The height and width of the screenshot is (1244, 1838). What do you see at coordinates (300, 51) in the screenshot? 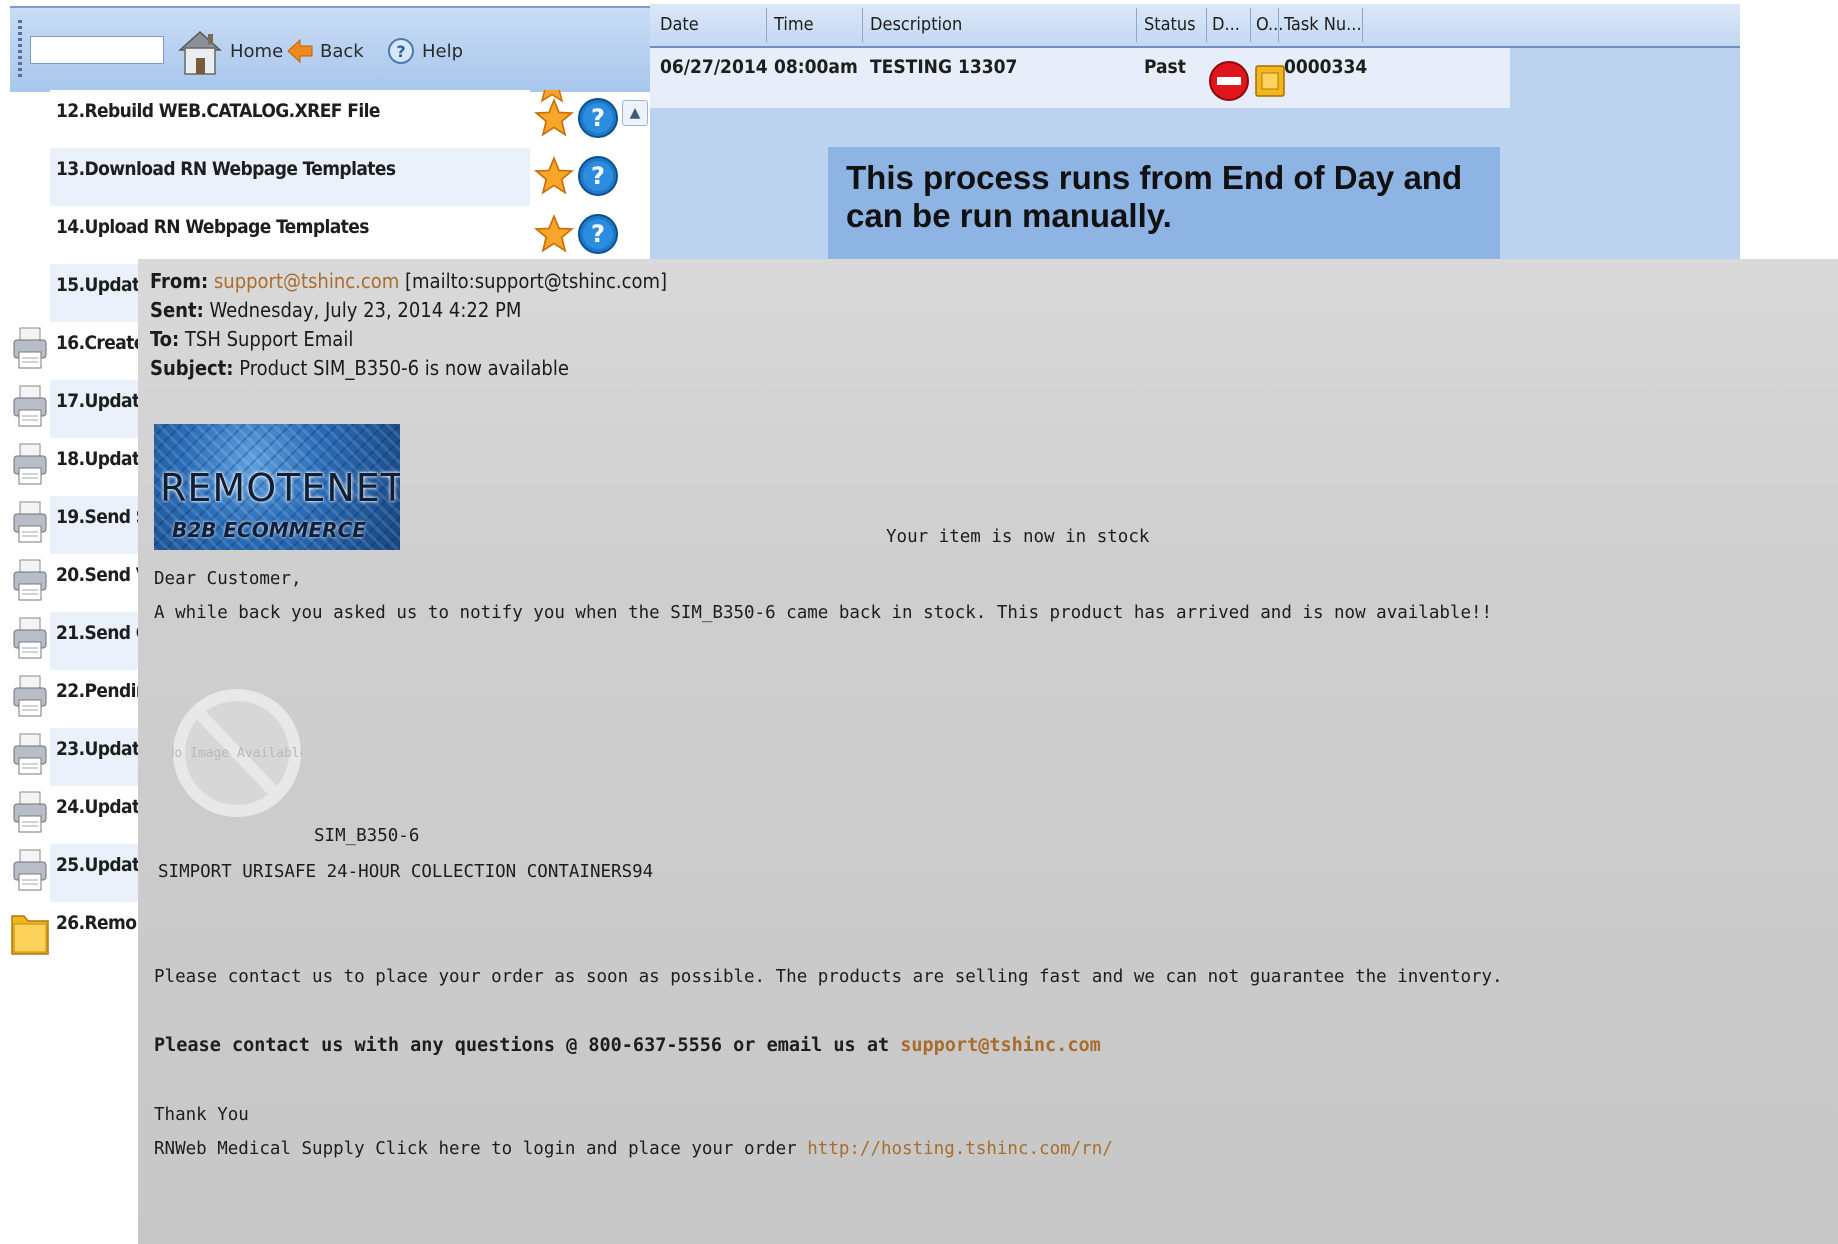
I see `back-arrow-icon` at bounding box center [300, 51].